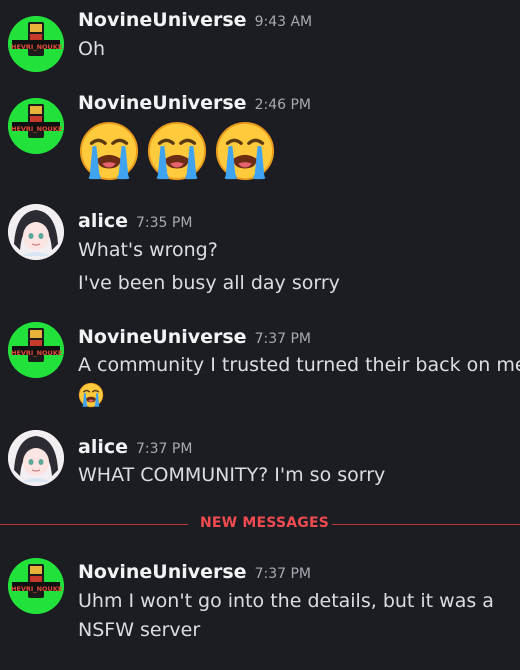  I want to click on emoji-row, so click(177, 151).